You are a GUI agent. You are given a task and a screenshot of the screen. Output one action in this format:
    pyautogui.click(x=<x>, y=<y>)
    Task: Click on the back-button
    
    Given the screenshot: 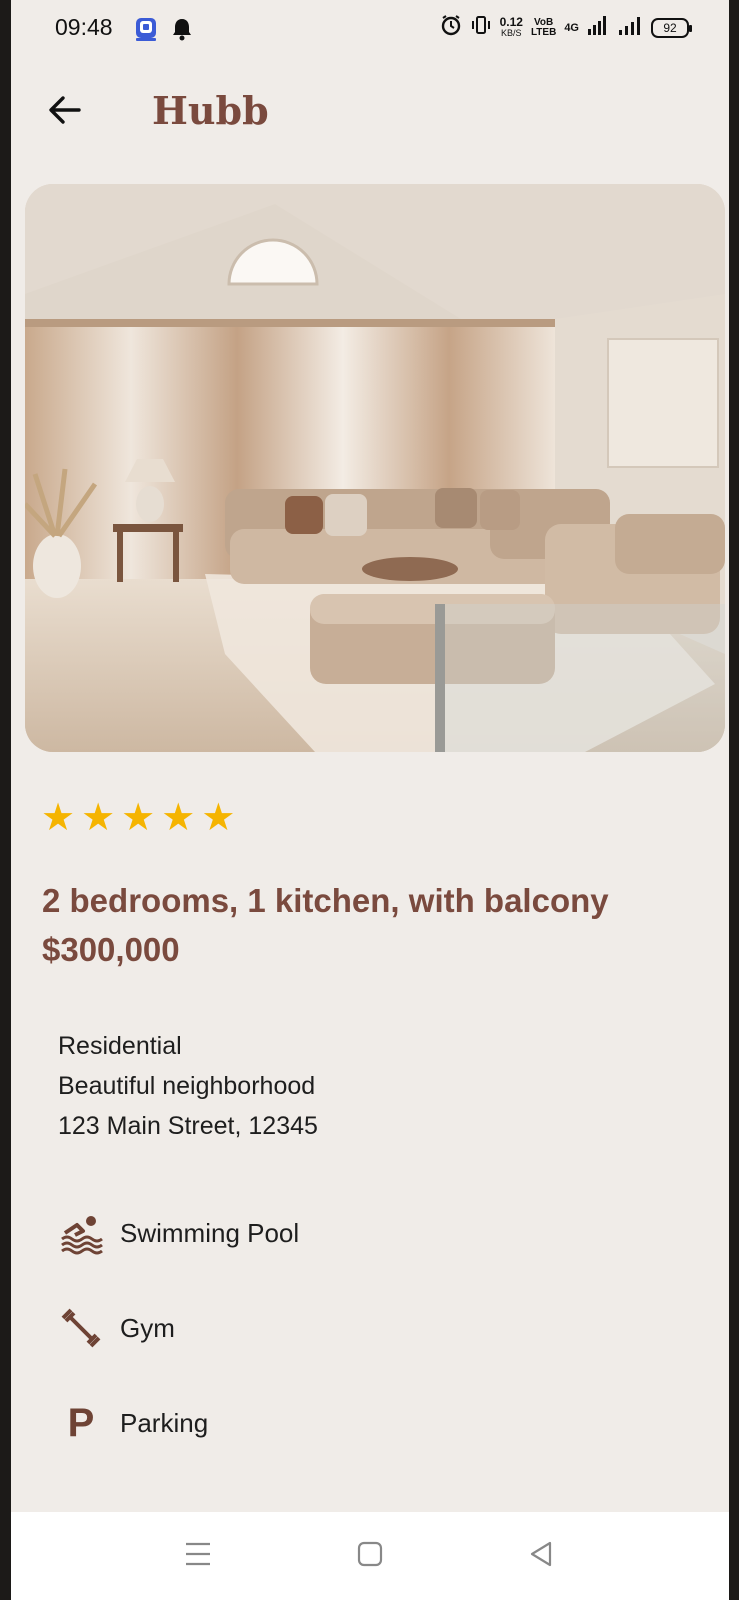 What is the action you would take?
    pyautogui.click(x=65, y=112)
    